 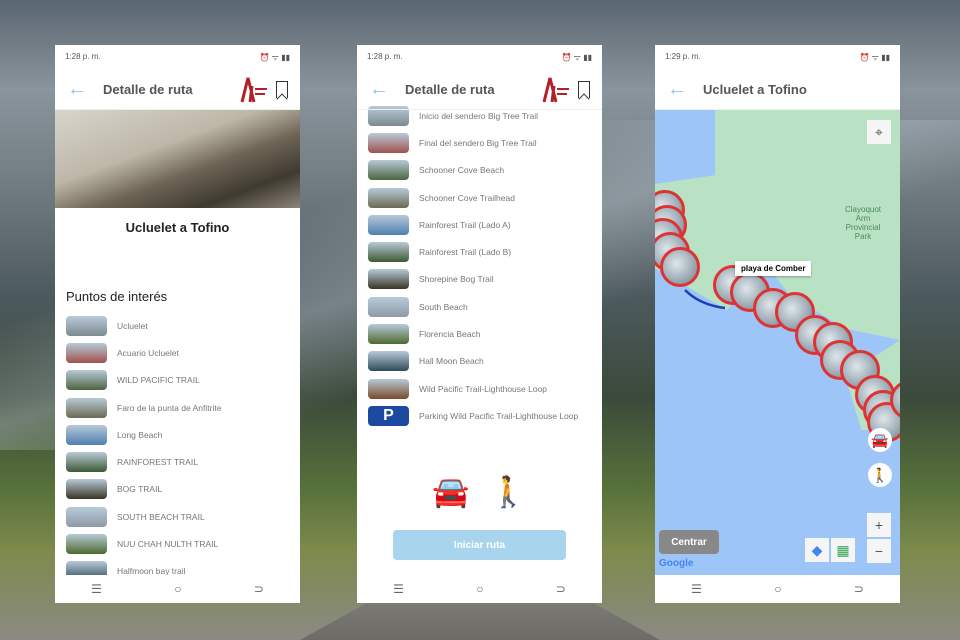 I want to click on center-button: Centrar, so click(x=689, y=542).